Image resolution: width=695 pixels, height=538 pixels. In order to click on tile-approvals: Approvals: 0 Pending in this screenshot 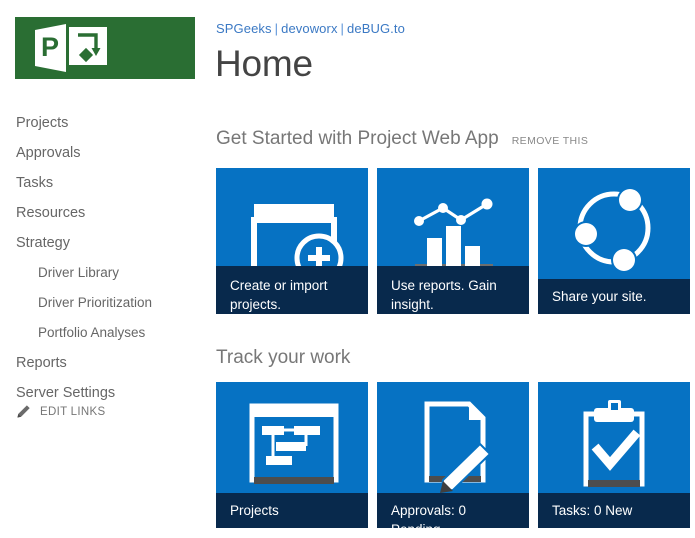, I will do `click(453, 455)`.